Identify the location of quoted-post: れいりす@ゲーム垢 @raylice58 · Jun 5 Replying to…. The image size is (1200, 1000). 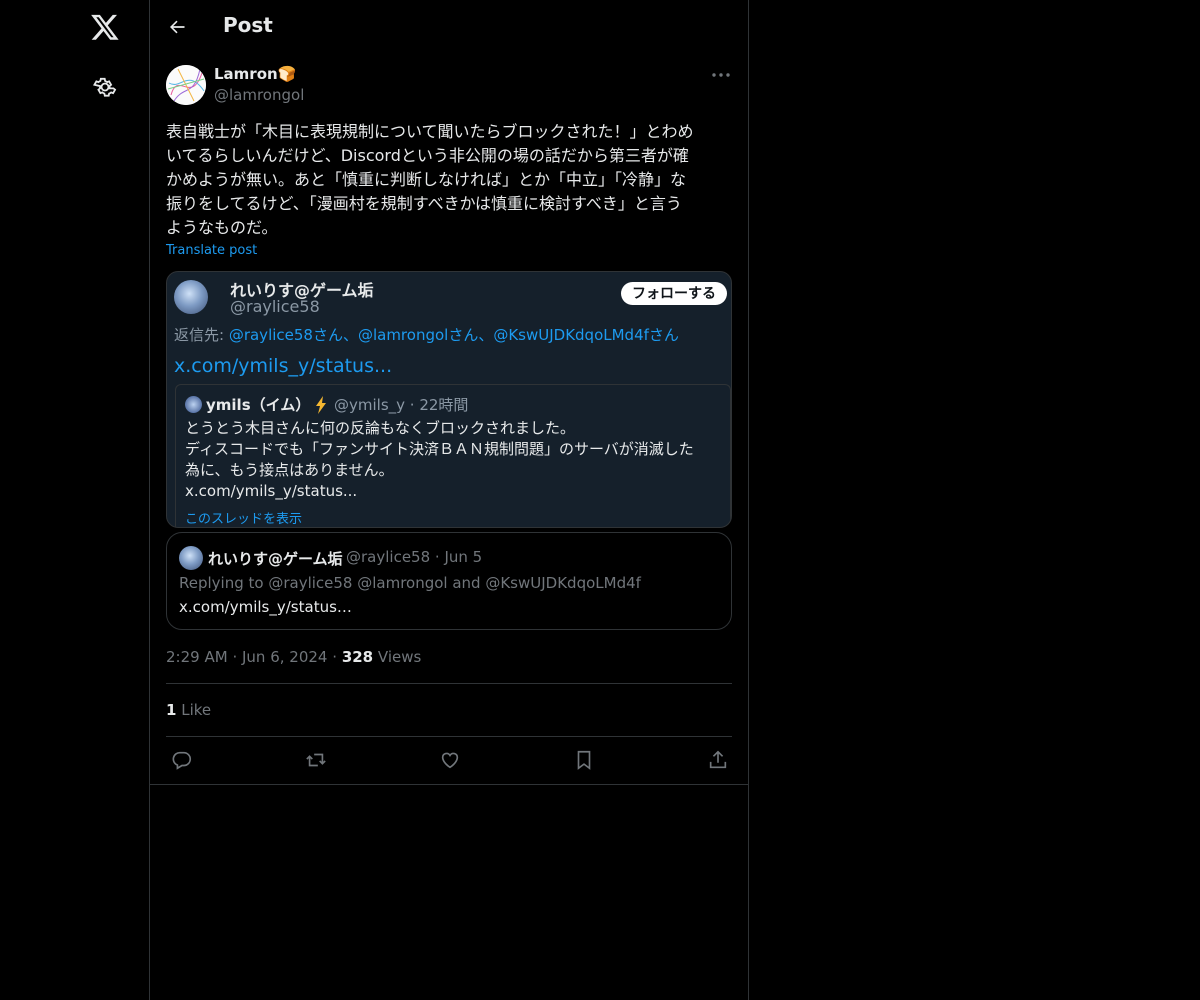
(449, 581).